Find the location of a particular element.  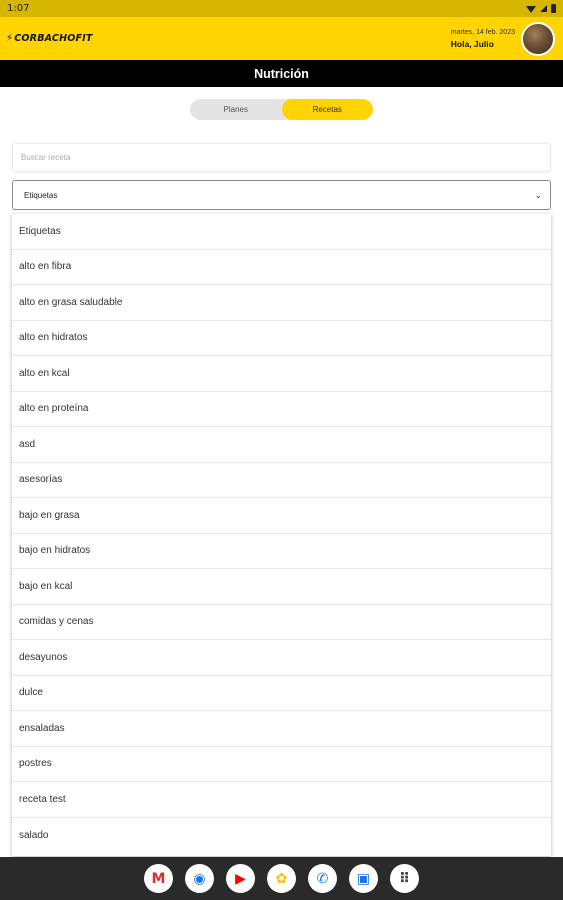

recipe-search-input is located at coordinates (281, 157).